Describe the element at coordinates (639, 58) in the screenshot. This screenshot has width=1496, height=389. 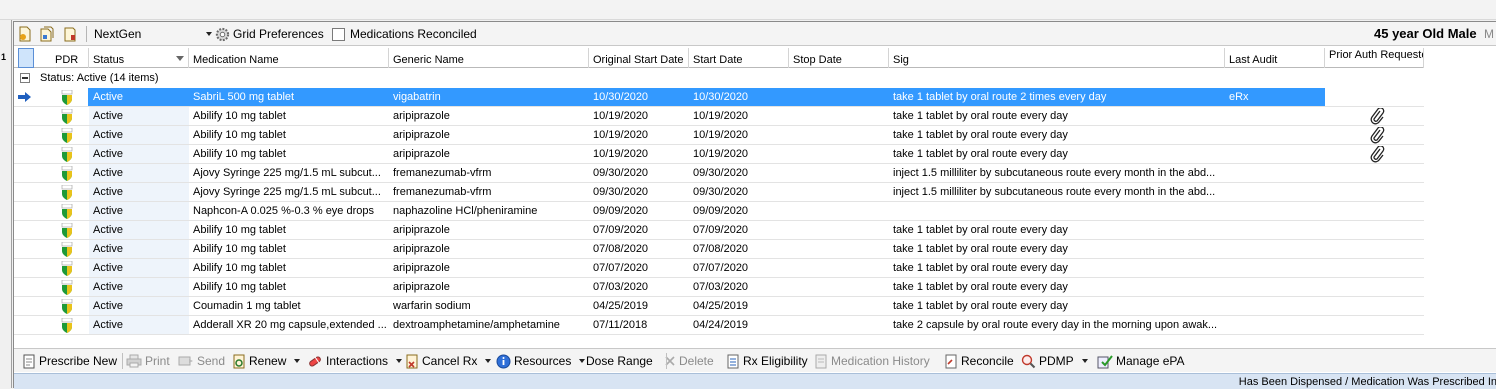
I see `column-header-original-start-date: Original Start Date` at that location.